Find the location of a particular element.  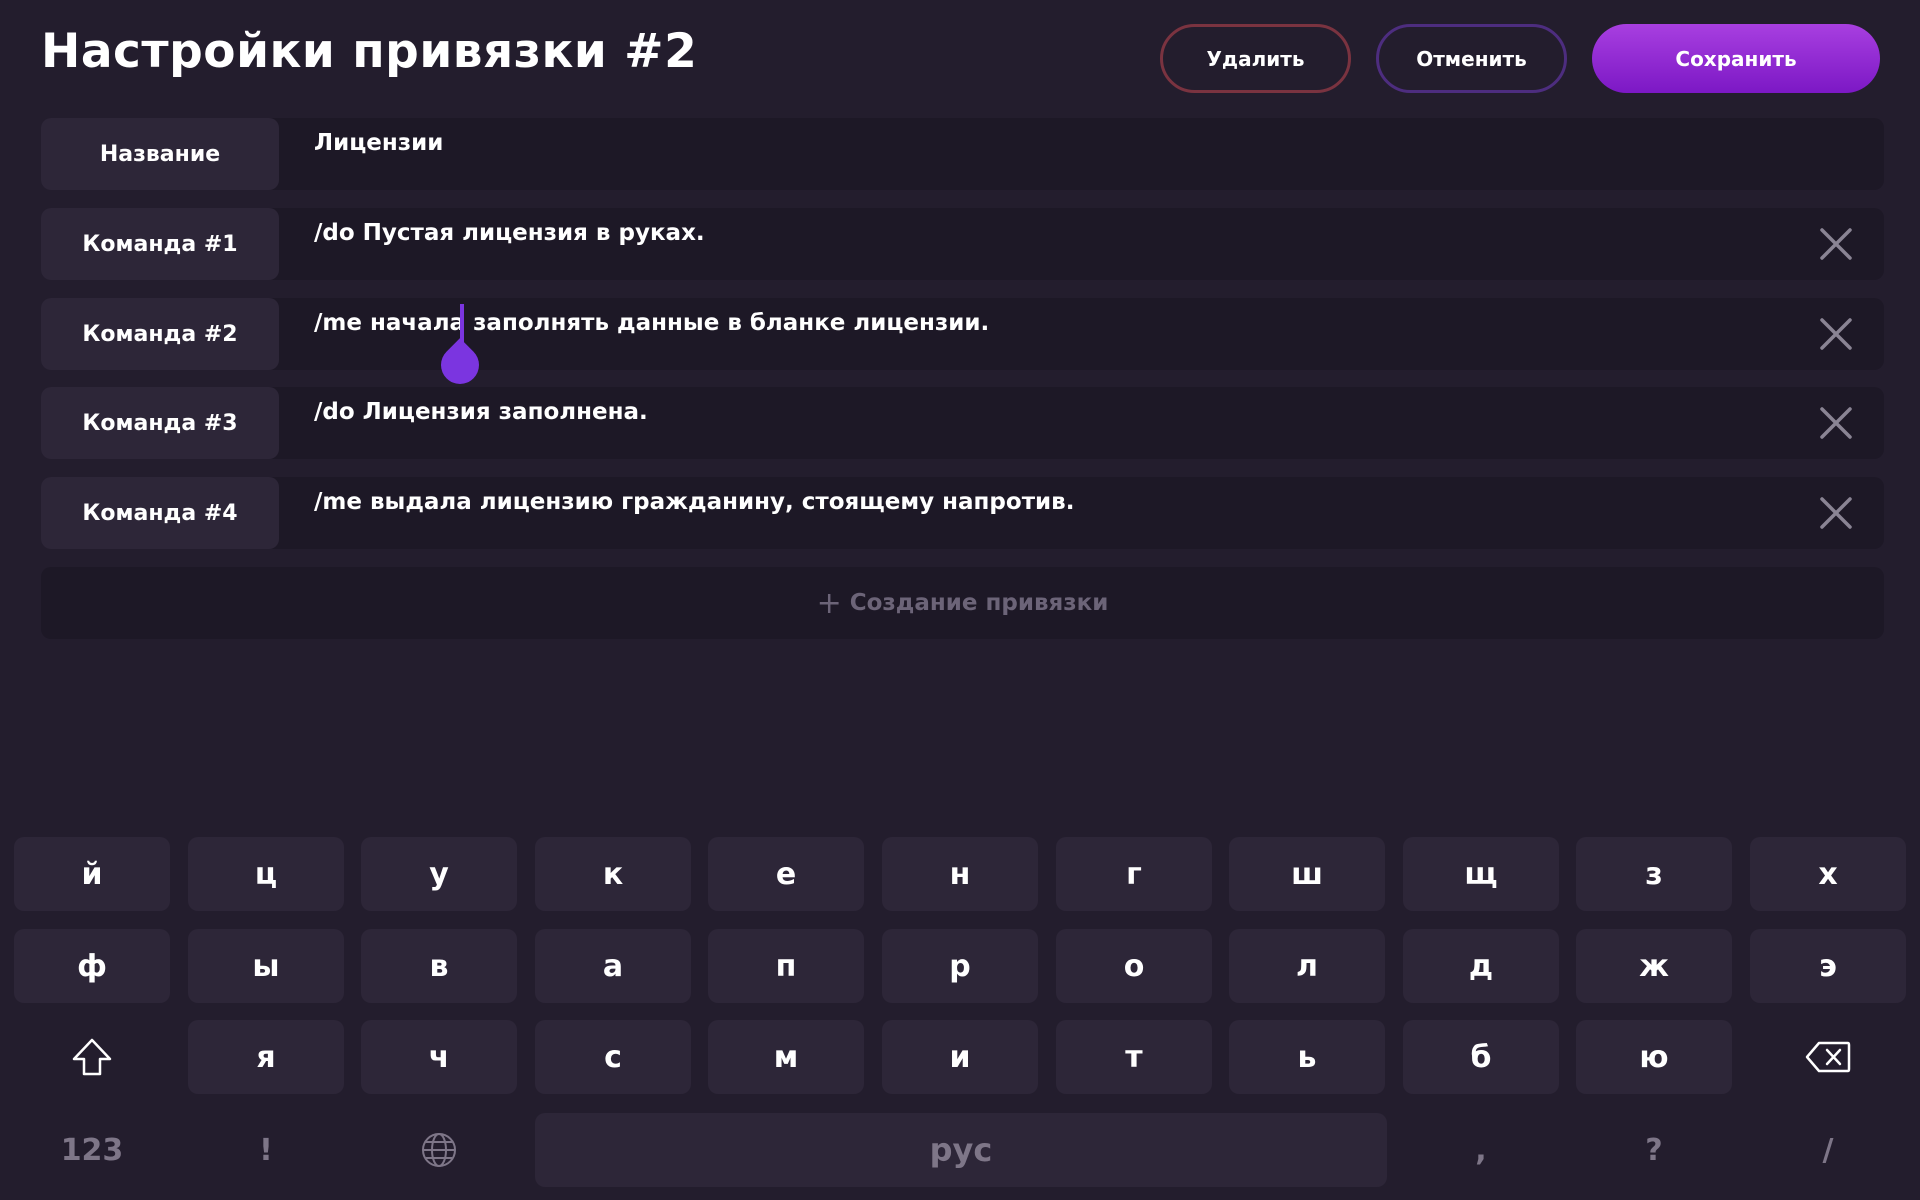

name-label: Название is located at coordinates (160, 154).